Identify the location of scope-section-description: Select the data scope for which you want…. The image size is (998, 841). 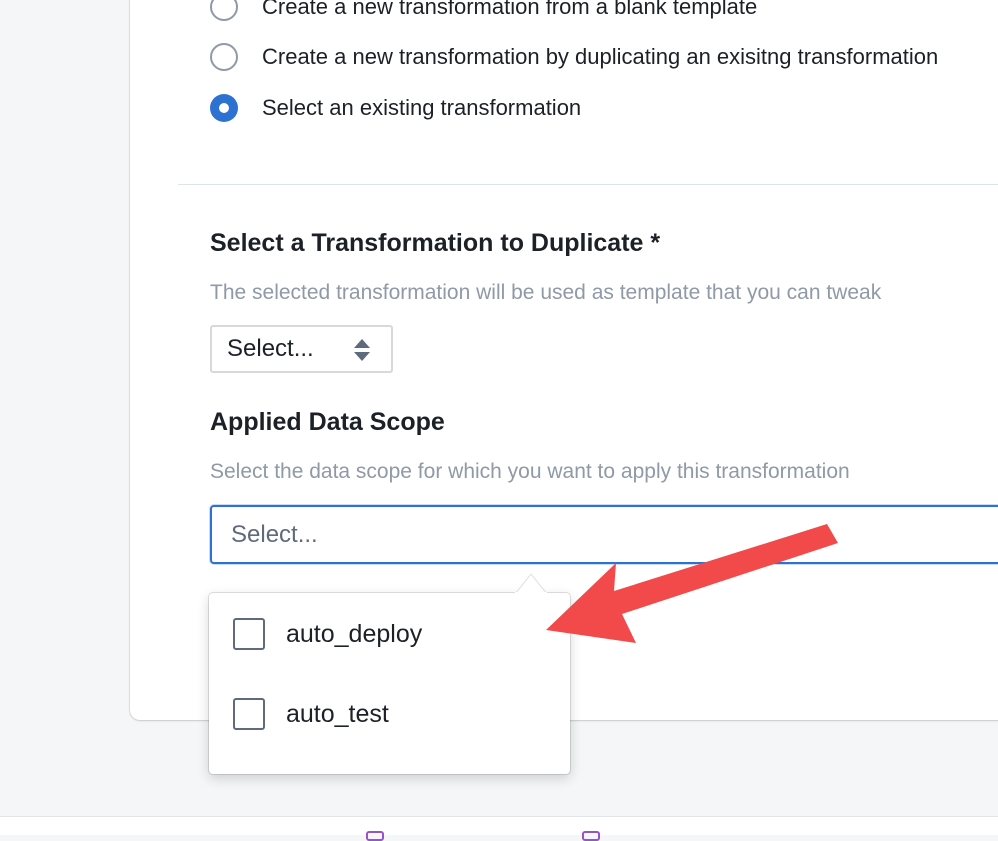
(530, 471).